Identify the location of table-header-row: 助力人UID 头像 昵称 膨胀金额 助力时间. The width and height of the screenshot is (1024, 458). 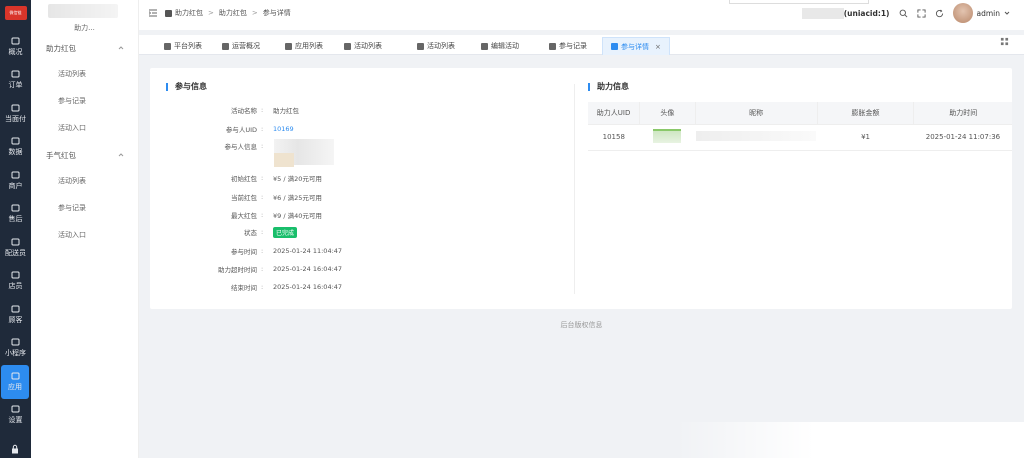
(800, 113).